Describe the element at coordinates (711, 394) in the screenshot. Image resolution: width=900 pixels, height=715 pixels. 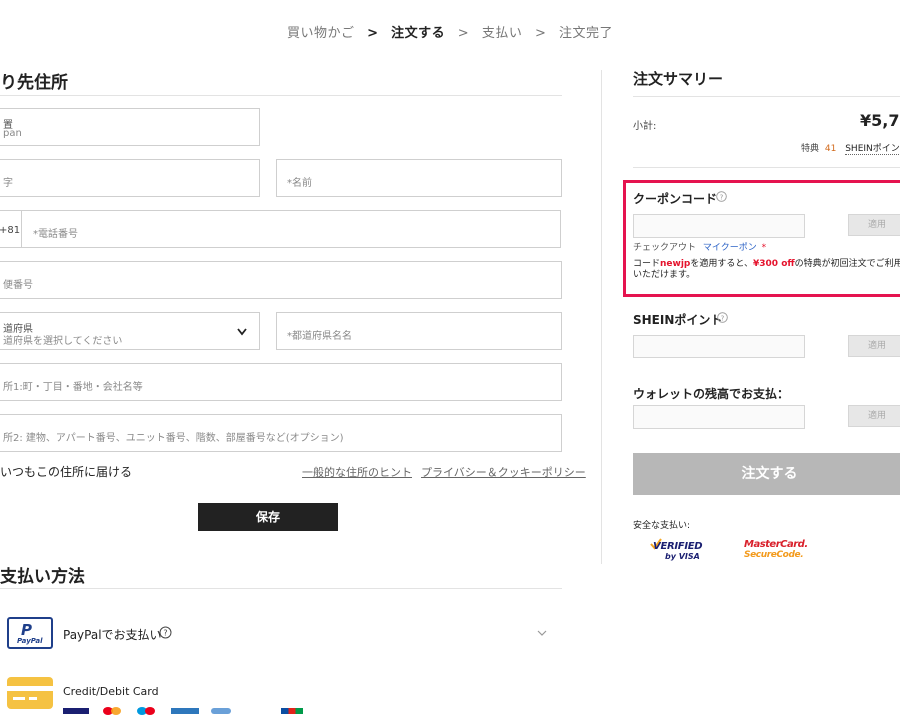
I see `wallet-title: ウォレットの残高でお支払：` at that location.